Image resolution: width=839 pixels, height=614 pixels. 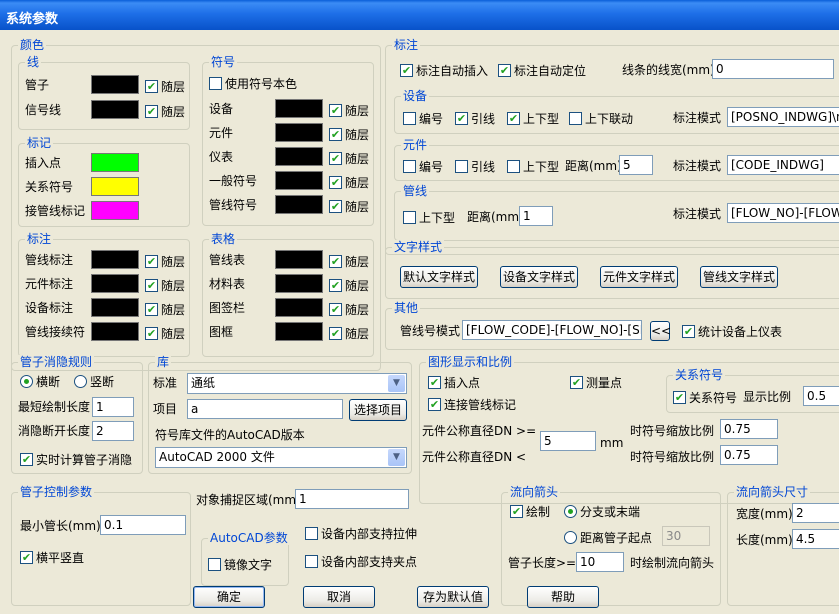 I want to click on standard-select: 通纸 ▼, so click(x=297, y=383).